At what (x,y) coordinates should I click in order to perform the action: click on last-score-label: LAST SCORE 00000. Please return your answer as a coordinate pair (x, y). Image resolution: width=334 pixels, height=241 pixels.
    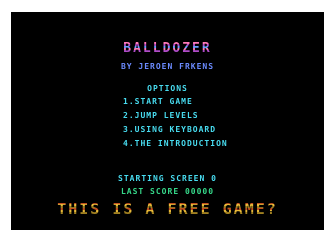
    Looking at the image, I should click on (167, 191).